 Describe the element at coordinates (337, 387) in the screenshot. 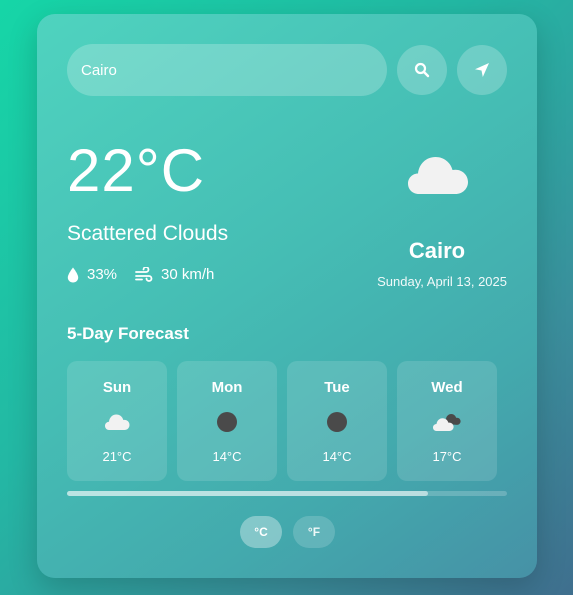

I see `forecast-day-name: Tue` at that location.